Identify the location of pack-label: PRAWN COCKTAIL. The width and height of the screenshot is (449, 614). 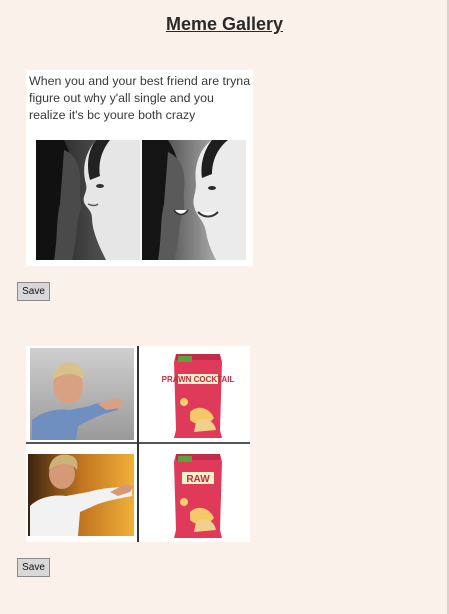
(198, 379).